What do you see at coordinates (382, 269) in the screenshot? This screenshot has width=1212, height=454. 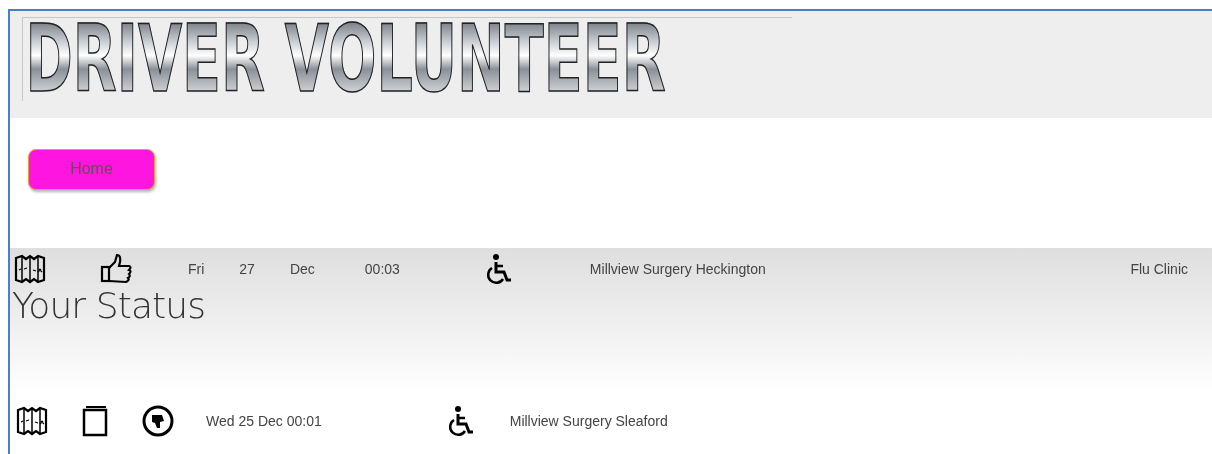 I see `job-time: 00:03` at bounding box center [382, 269].